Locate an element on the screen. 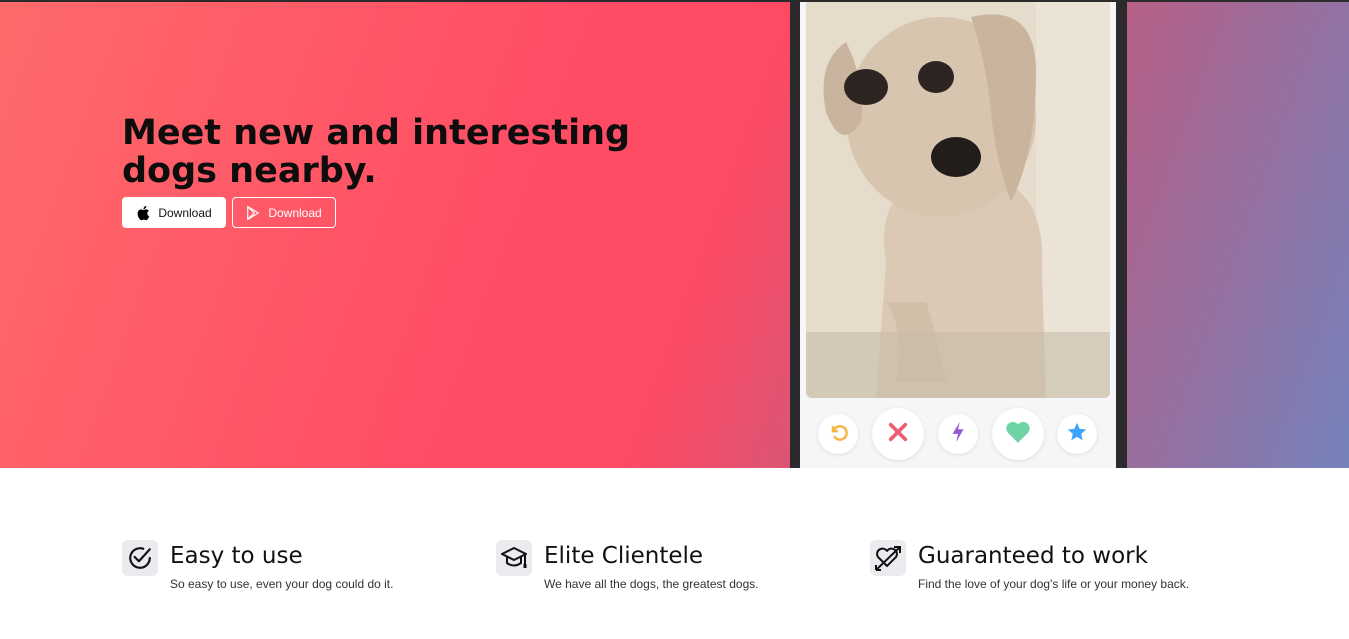  x-icon is located at coordinates (898, 434).